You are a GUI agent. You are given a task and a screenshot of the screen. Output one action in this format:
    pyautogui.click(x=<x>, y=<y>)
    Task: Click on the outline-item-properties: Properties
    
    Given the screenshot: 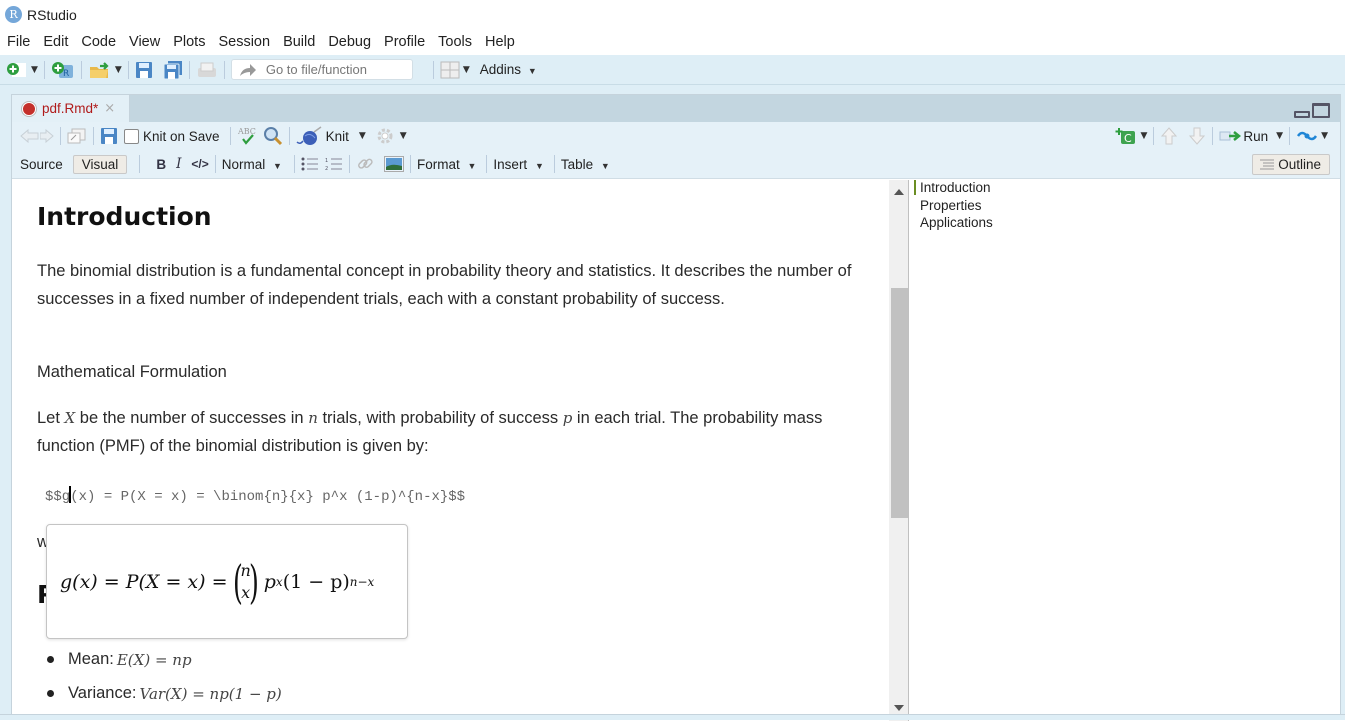 What is the action you would take?
    pyautogui.click(x=951, y=205)
    